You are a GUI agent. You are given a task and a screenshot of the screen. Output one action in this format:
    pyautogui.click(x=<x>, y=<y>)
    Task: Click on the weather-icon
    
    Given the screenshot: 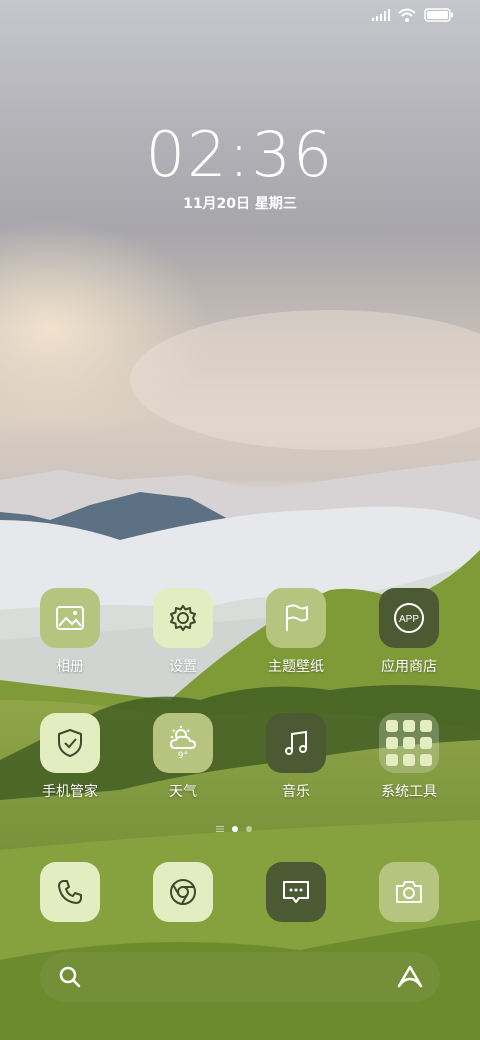 What is the action you would take?
    pyautogui.click(x=183, y=737)
    